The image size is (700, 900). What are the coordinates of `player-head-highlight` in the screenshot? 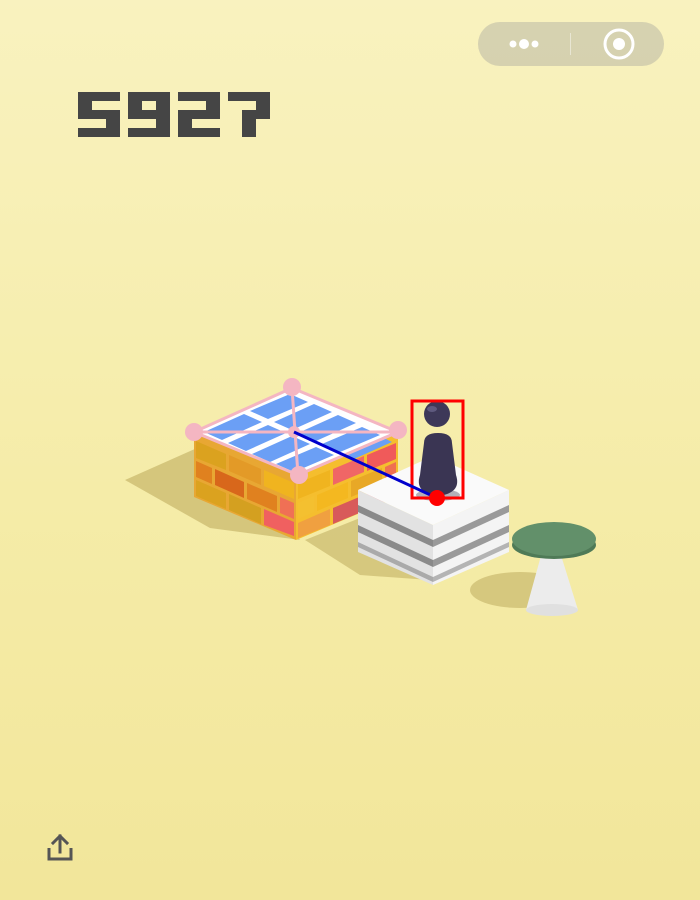 It's located at (432, 409).